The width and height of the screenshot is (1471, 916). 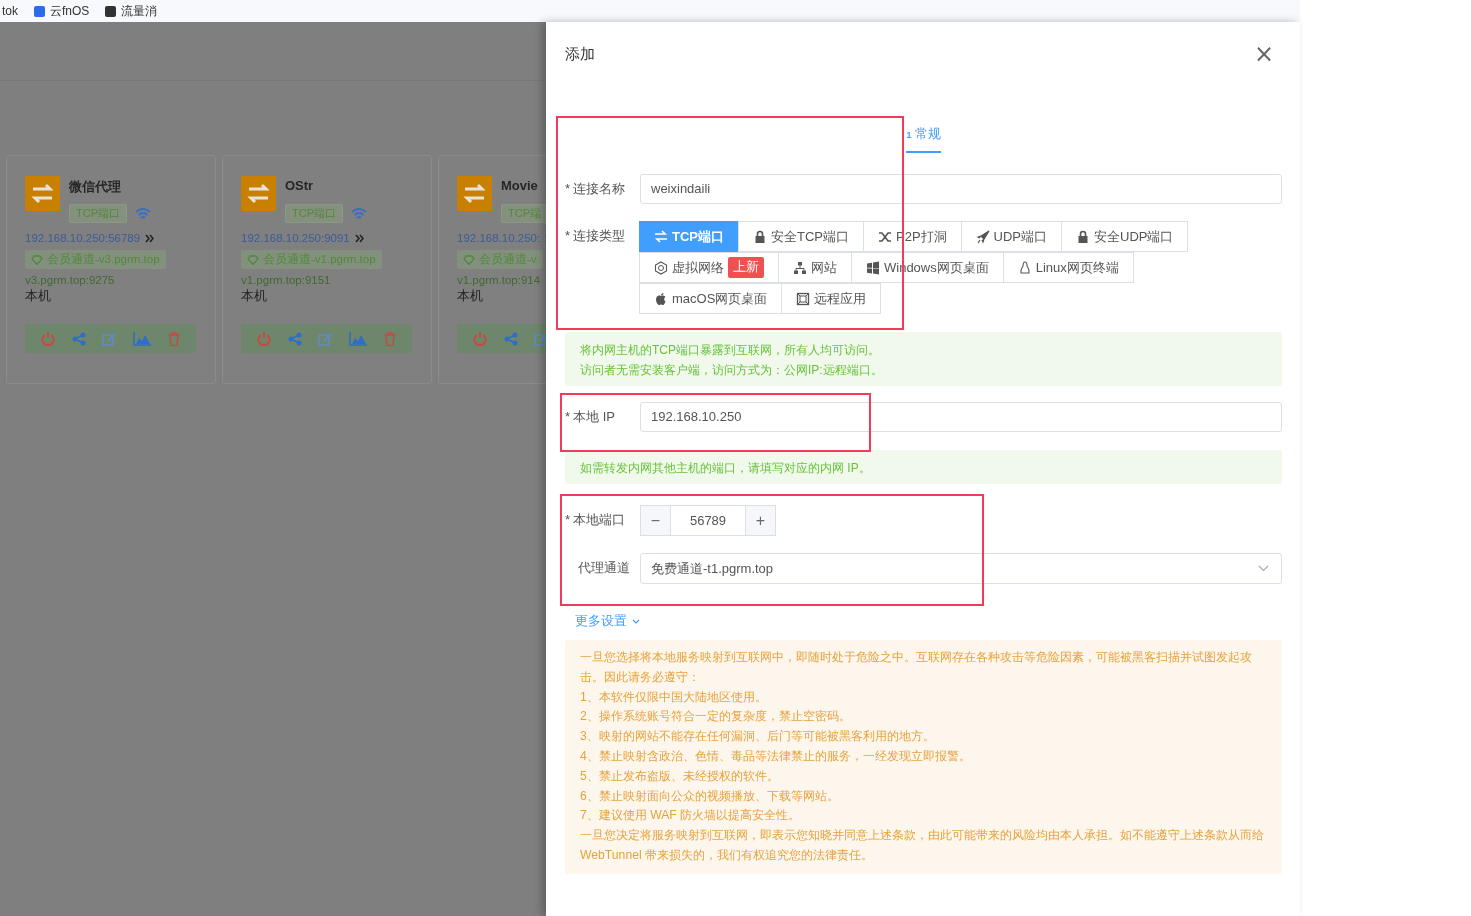 What do you see at coordinates (599, 236) in the screenshot?
I see `field-label: 连接类型` at bounding box center [599, 236].